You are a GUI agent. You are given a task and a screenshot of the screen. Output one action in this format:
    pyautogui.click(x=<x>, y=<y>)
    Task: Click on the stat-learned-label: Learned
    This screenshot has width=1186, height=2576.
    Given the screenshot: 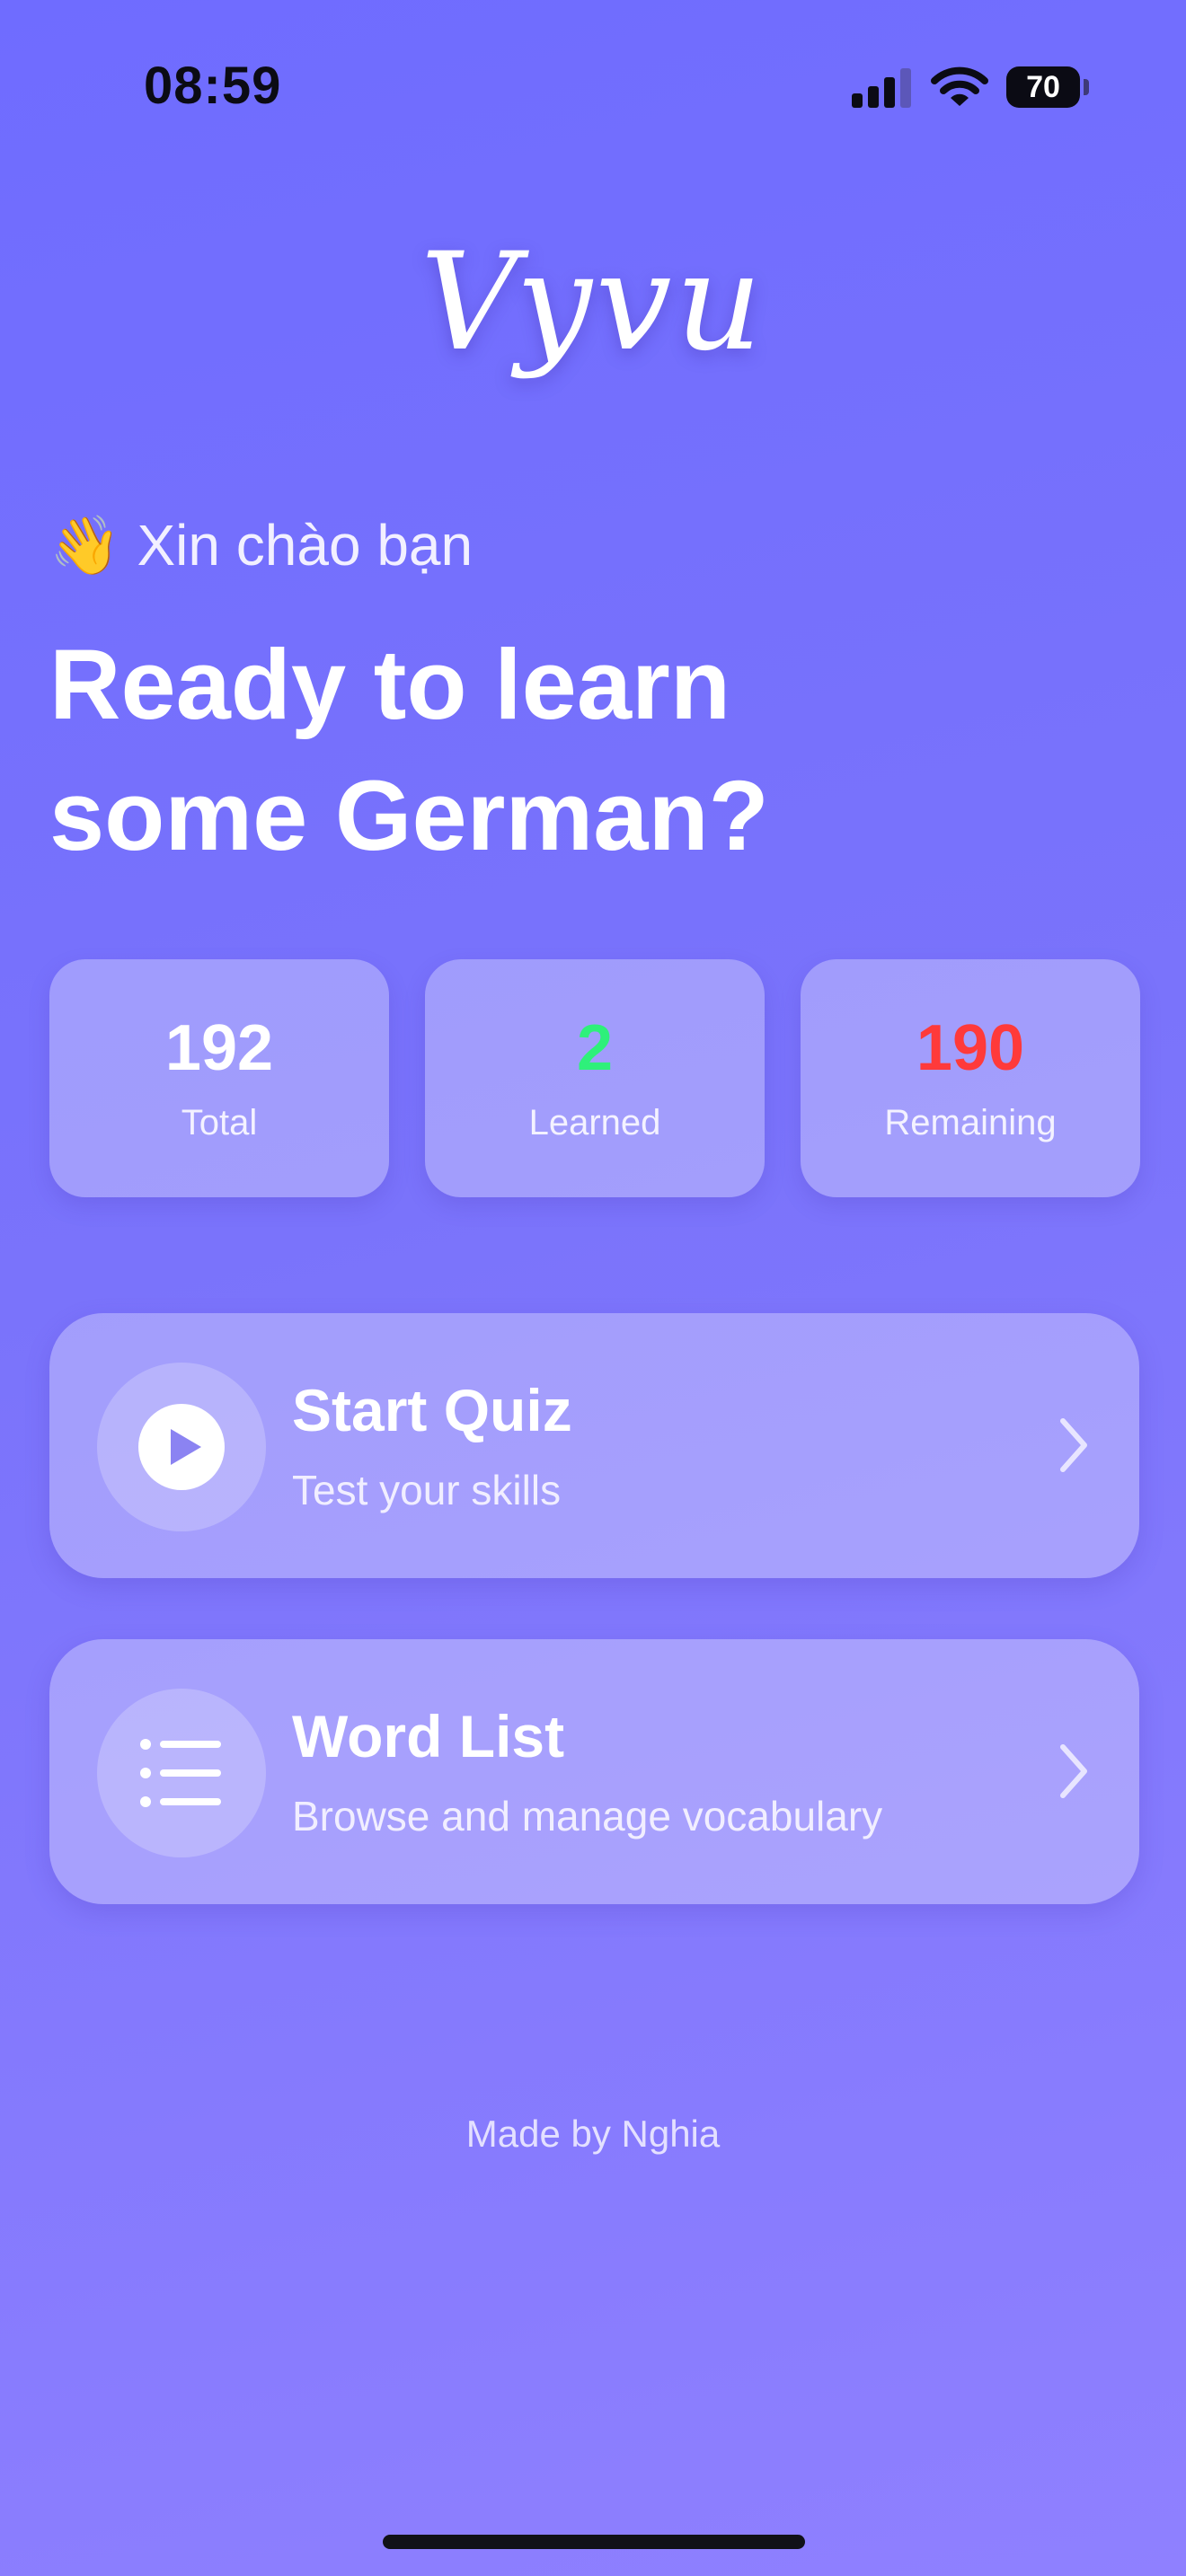 What is the action you would take?
    pyautogui.click(x=594, y=1122)
    